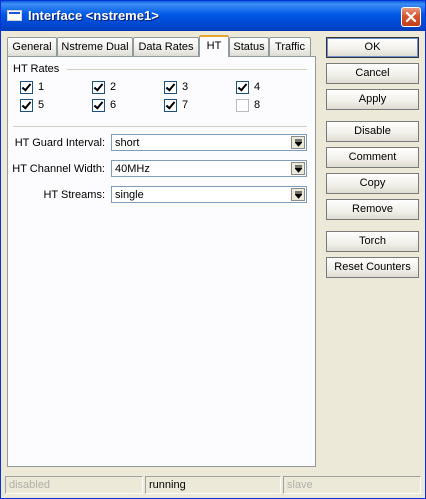 The image size is (426, 499). What do you see at coordinates (187, 69) in the screenshot?
I see `group-divider` at bounding box center [187, 69].